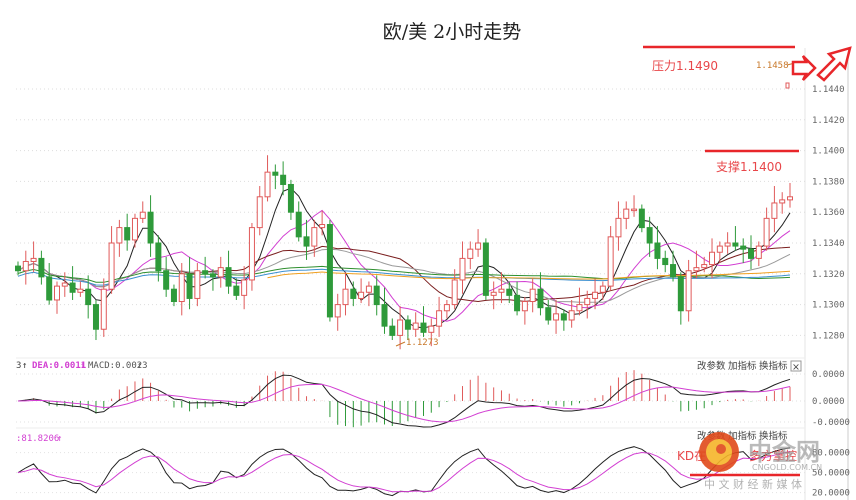 The image size is (856, 500). Describe the element at coordinates (37, 439) in the screenshot. I see `kd-value-label: :81.8206` at that location.